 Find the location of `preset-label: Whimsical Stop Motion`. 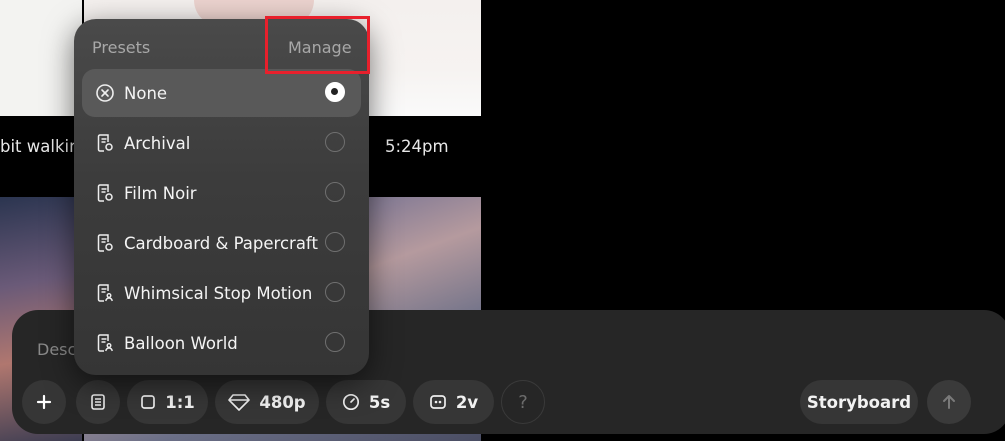

preset-label: Whimsical Stop Motion is located at coordinates (218, 293).